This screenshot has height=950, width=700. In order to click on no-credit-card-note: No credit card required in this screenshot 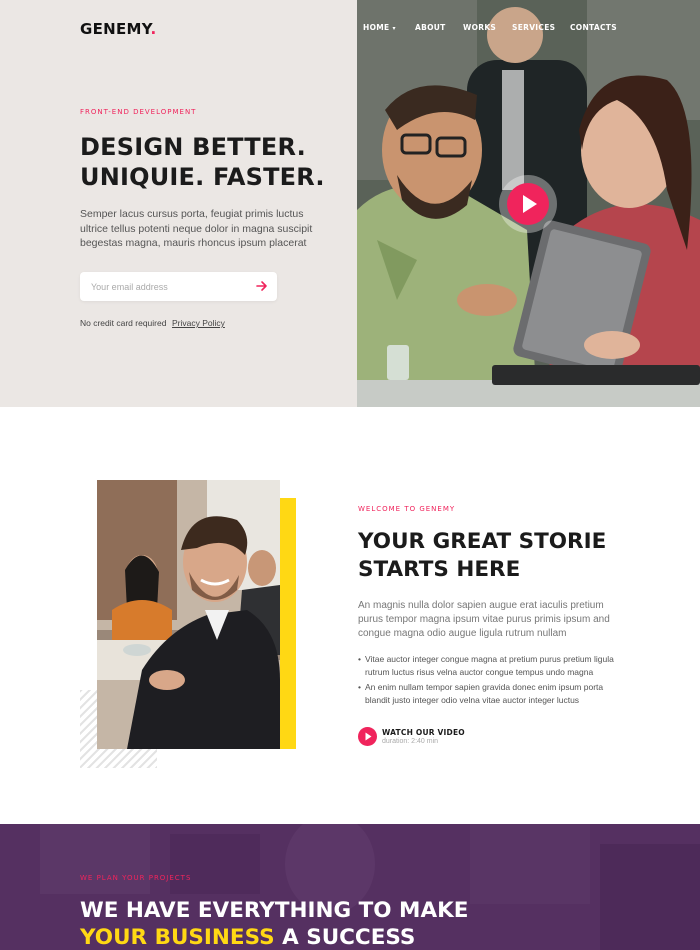, I will do `click(123, 323)`.